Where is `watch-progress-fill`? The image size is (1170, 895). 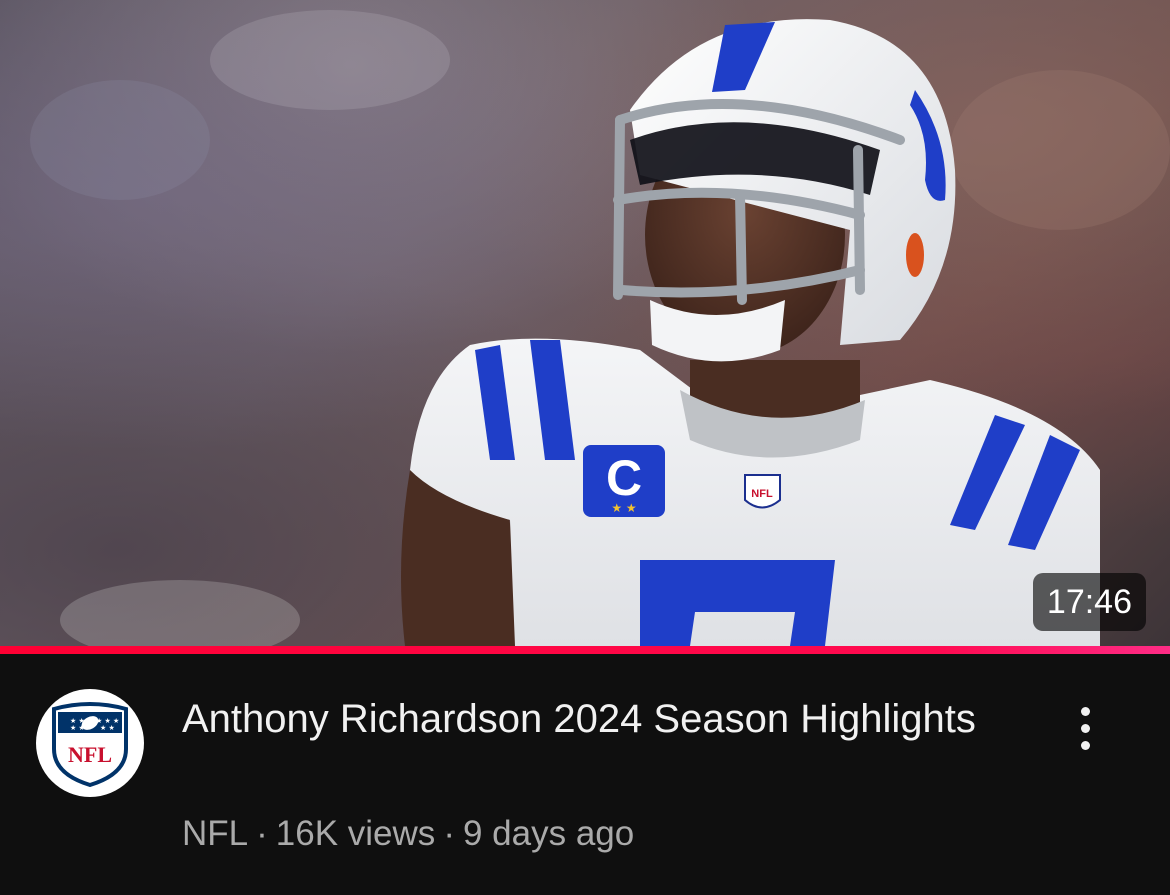 watch-progress-fill is located at coordinates (585, 650).